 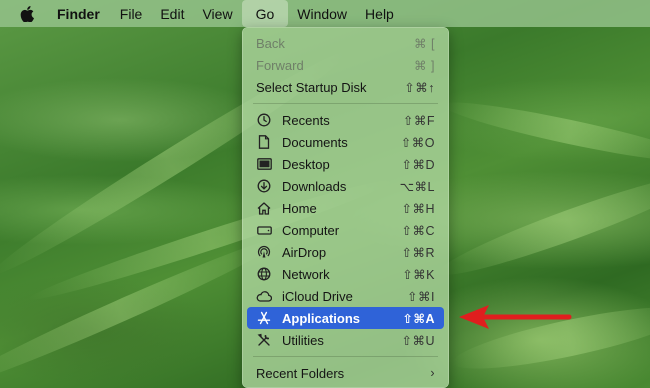 What do you see at coordinates (264, 252) in the screenshot?
I see `airdrop-icon` at bounding box center [264, 252].